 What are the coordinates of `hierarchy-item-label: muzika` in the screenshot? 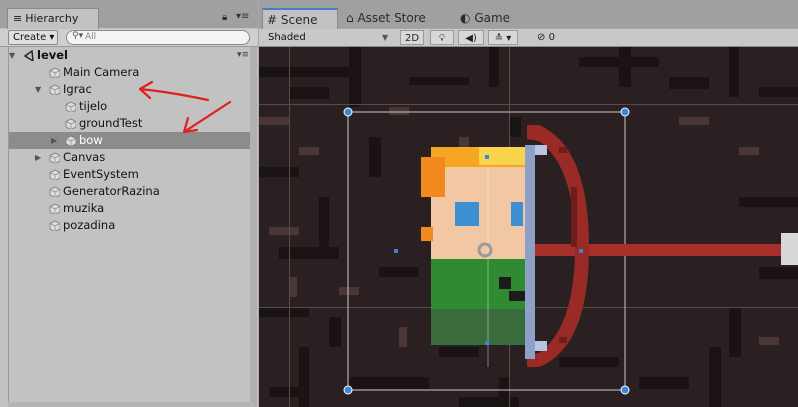 It's located at (84, 208).